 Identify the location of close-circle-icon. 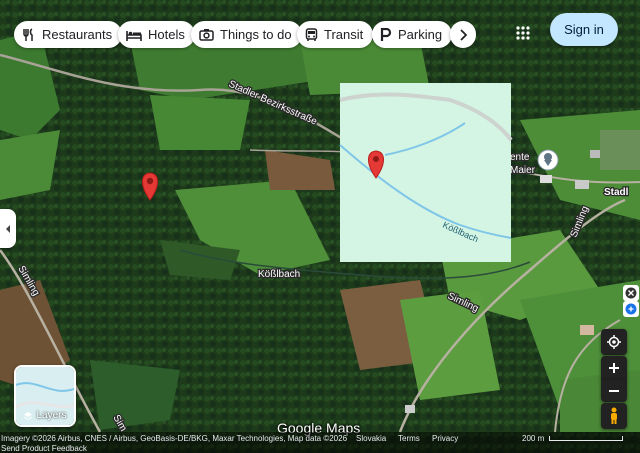
(631, 293).